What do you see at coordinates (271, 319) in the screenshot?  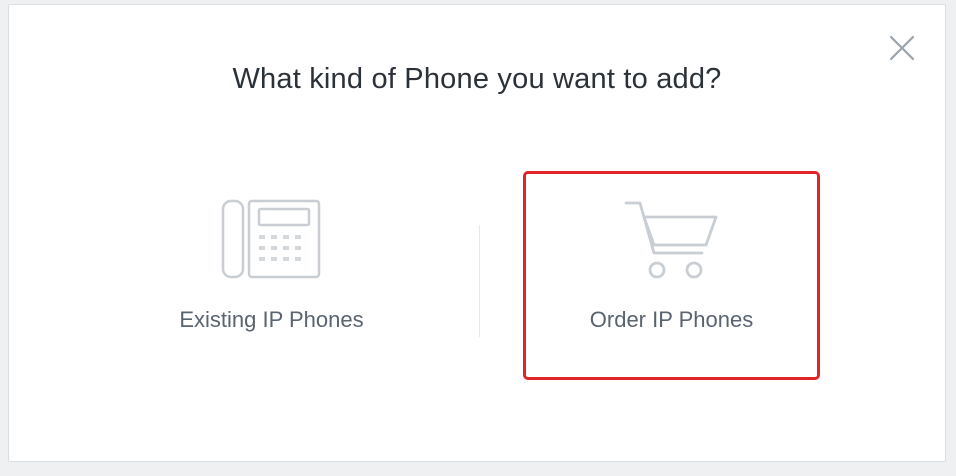 I see `existing-ip-phones-label: Existing IP Phones` at bounding box center [271, 319].